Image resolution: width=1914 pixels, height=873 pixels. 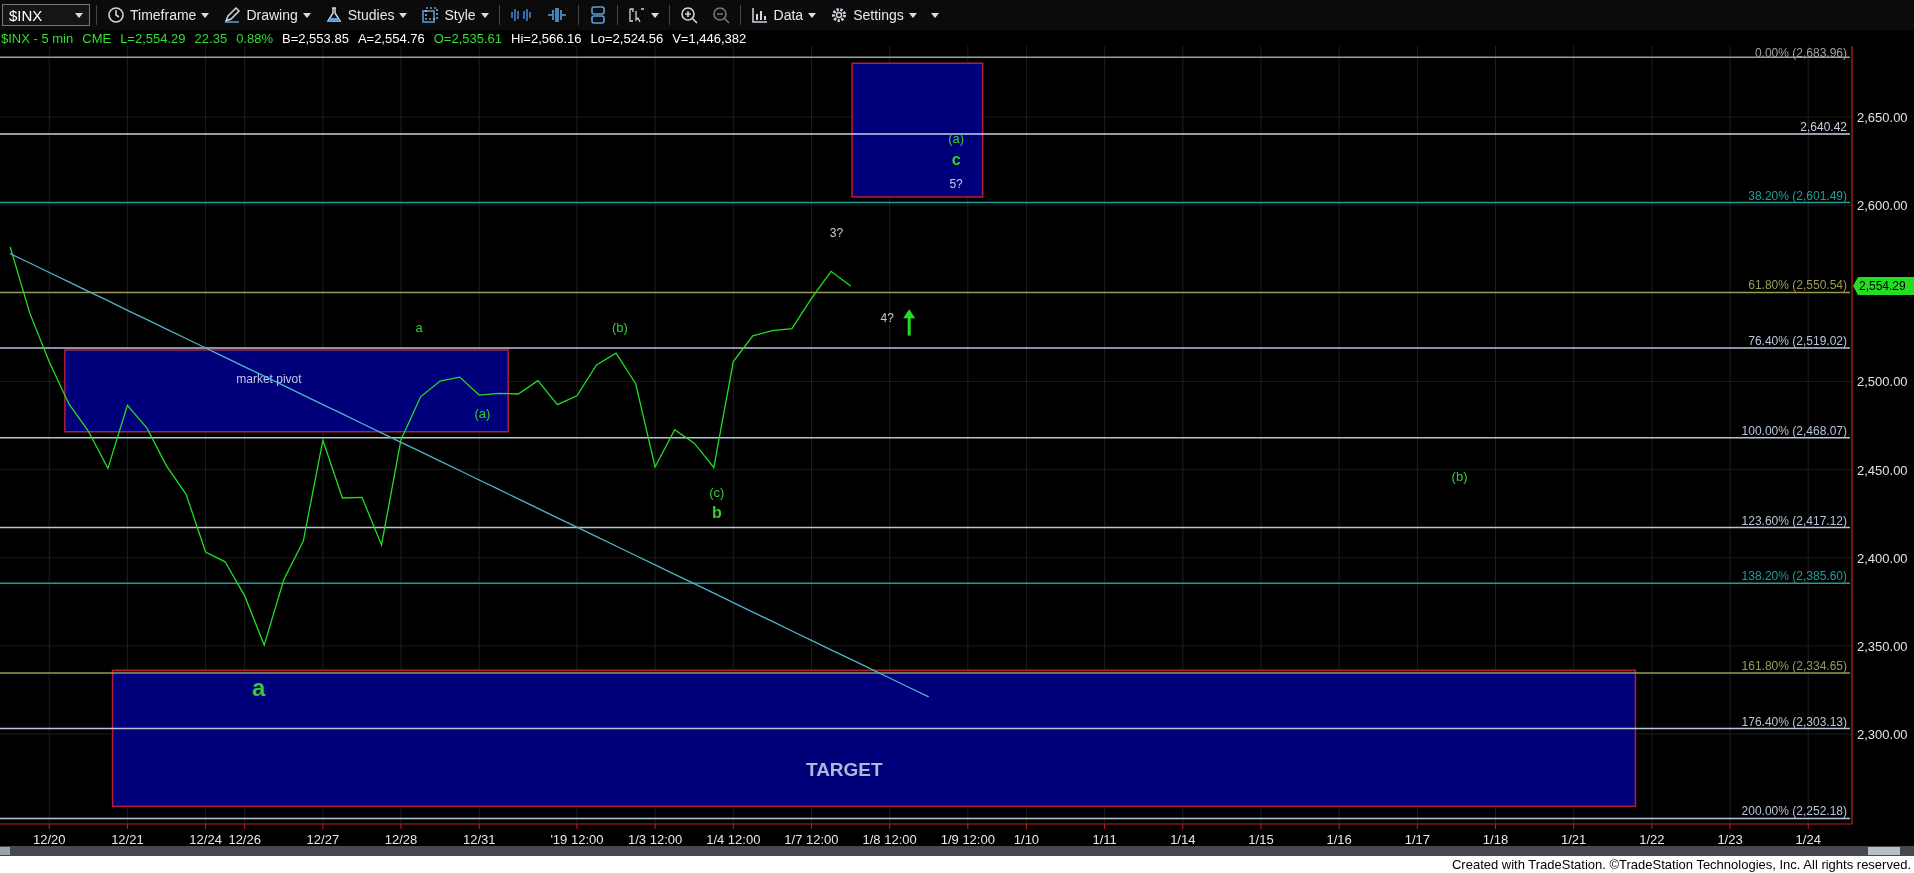 What do you see at coordinates (811, 839) in the screenshot?
I see `date-axis-label: 1/7 12:00` at bounding box center [811, 839].